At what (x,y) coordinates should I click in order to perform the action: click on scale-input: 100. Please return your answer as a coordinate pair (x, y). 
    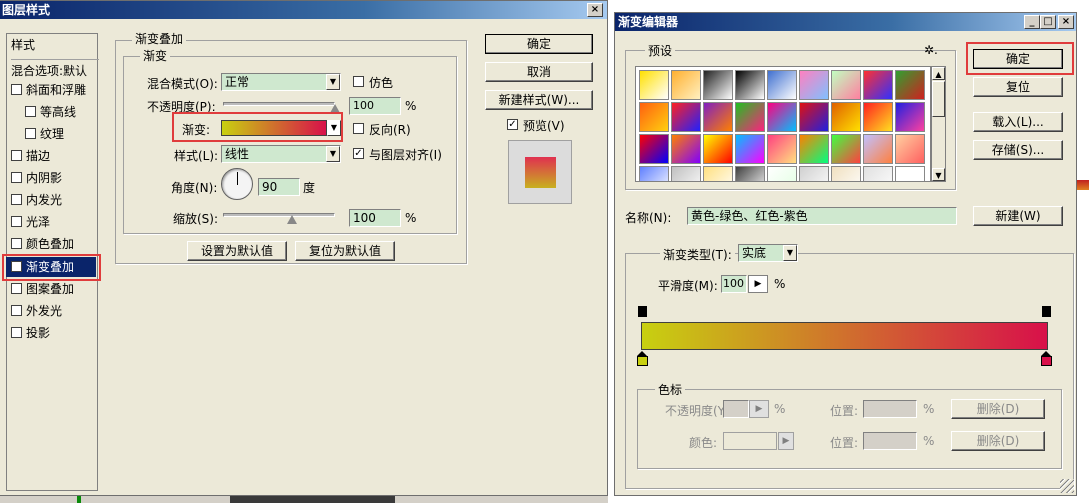
    Looking at the image, I should click on (375, 218).